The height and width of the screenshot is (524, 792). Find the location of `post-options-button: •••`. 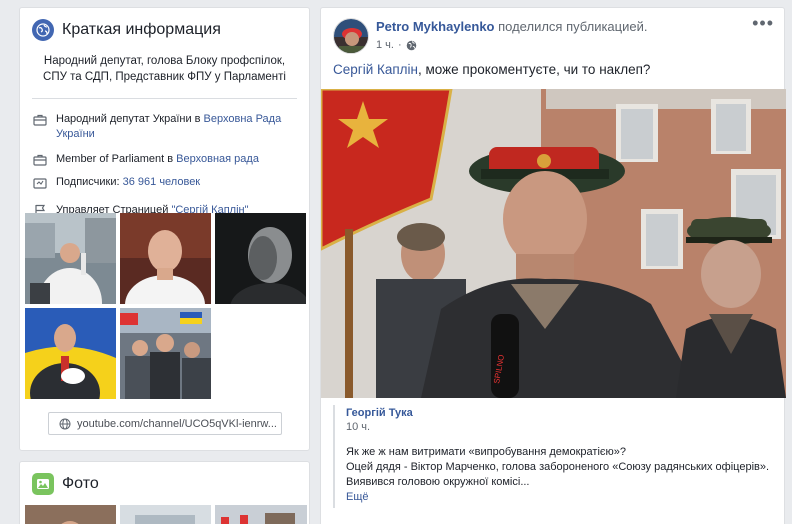

post-options-button: ••• is located at coordinates (763, 23).